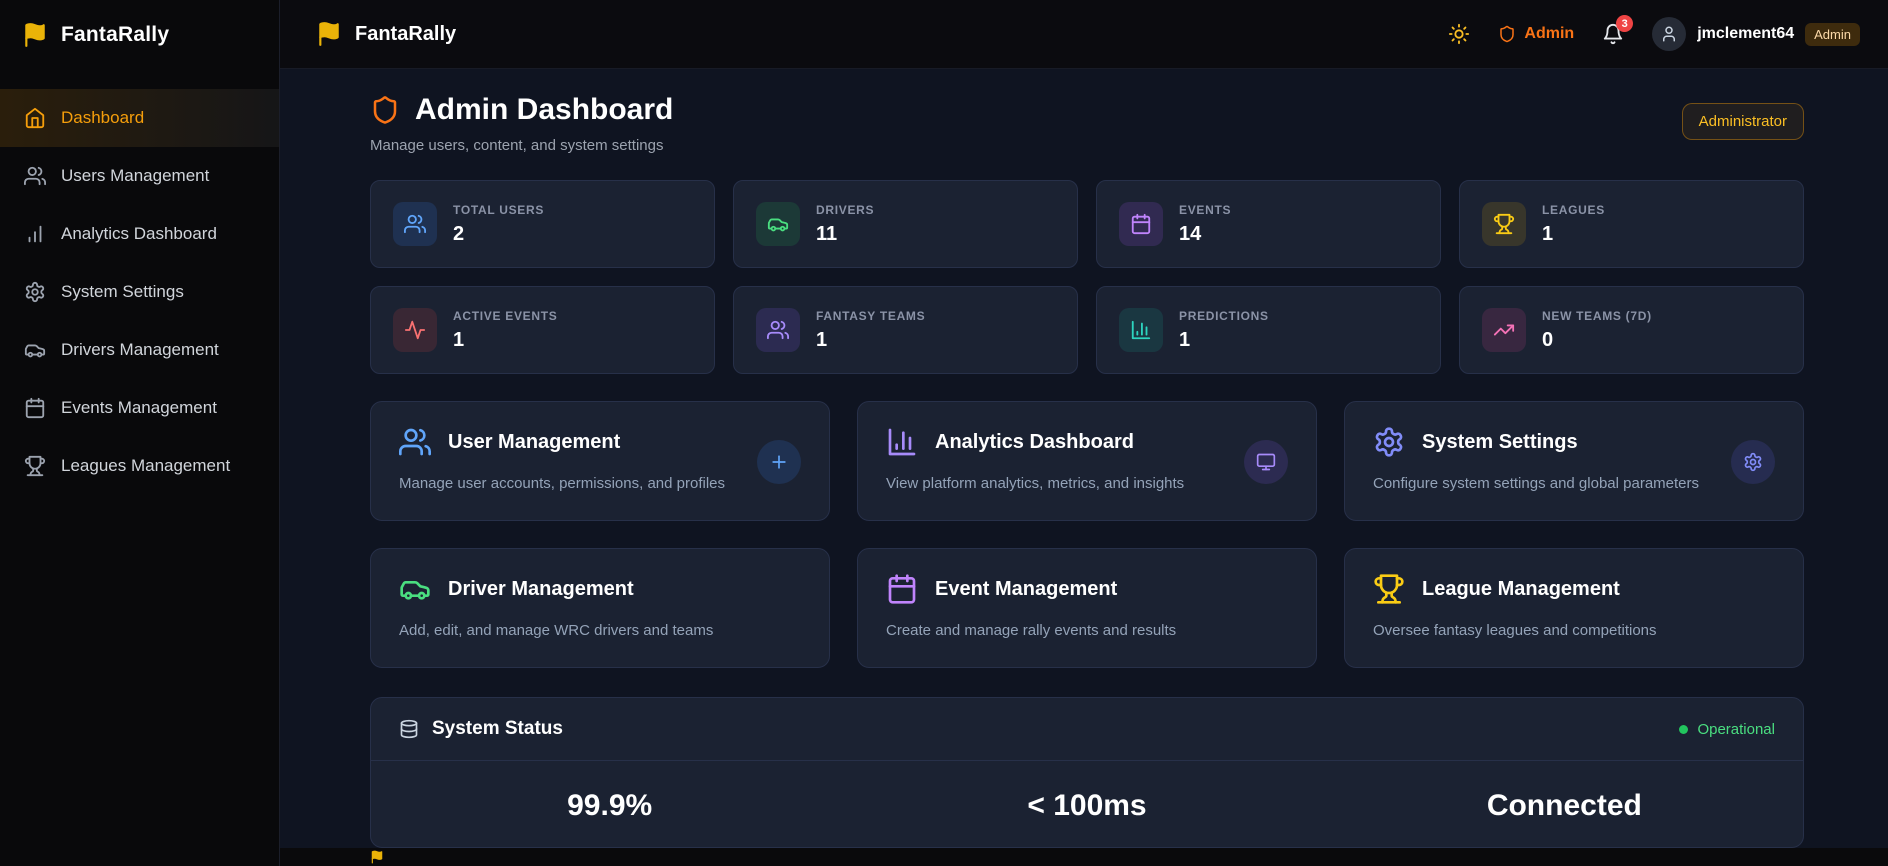  Describe the element at coordinates (1084, 34) in the screenshot. I see `topbar: FantaRally Admin 3 jmclement64 Admin` at that location.